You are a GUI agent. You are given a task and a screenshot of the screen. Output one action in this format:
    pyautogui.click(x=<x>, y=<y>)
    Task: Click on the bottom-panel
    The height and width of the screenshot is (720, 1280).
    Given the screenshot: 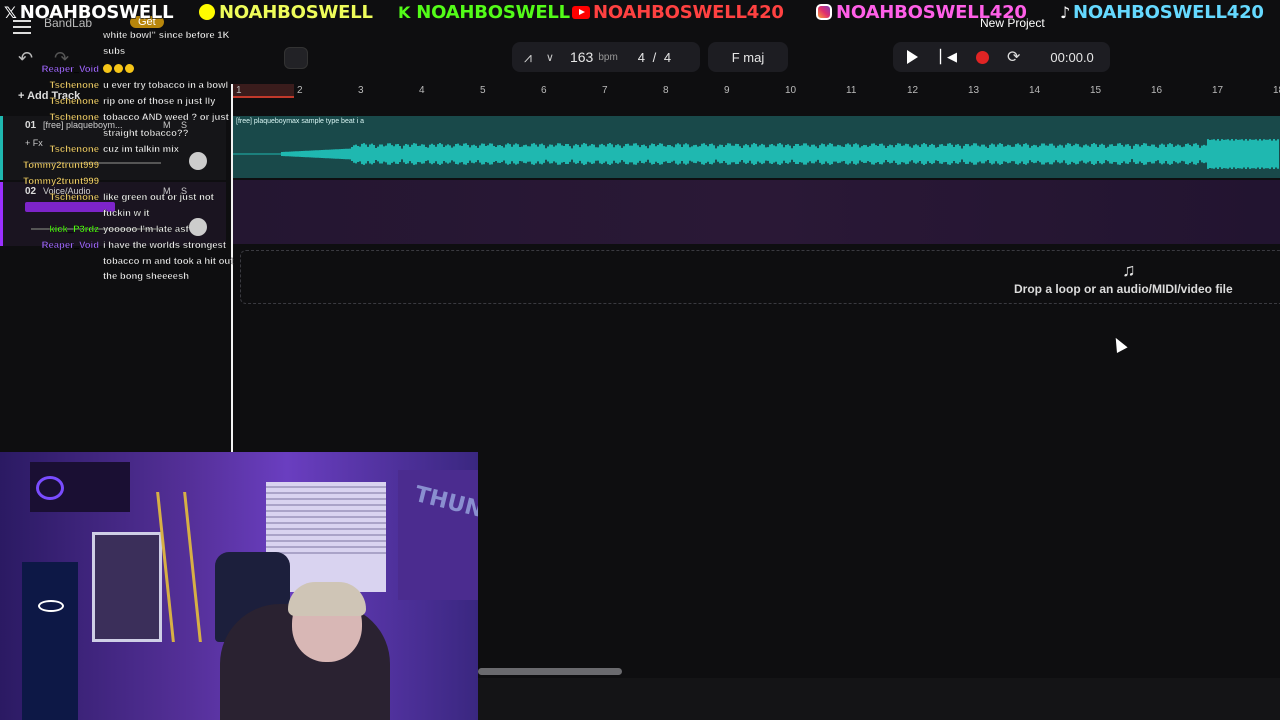 What is the action you would take?
    pyautogui.click(x=879, y=699)
    